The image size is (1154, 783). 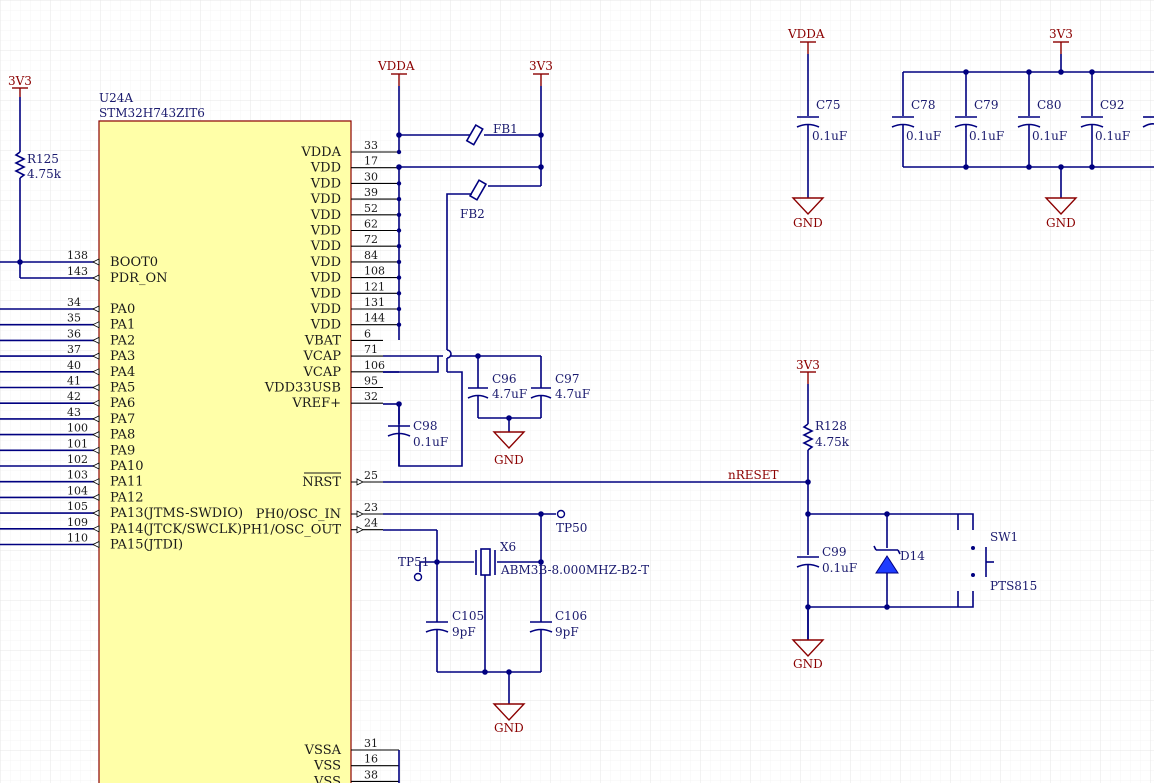 What do you see at coordinates (371, 774) in the screenshot?
I see `svg-text: 38` at bounding box center [371, 774].